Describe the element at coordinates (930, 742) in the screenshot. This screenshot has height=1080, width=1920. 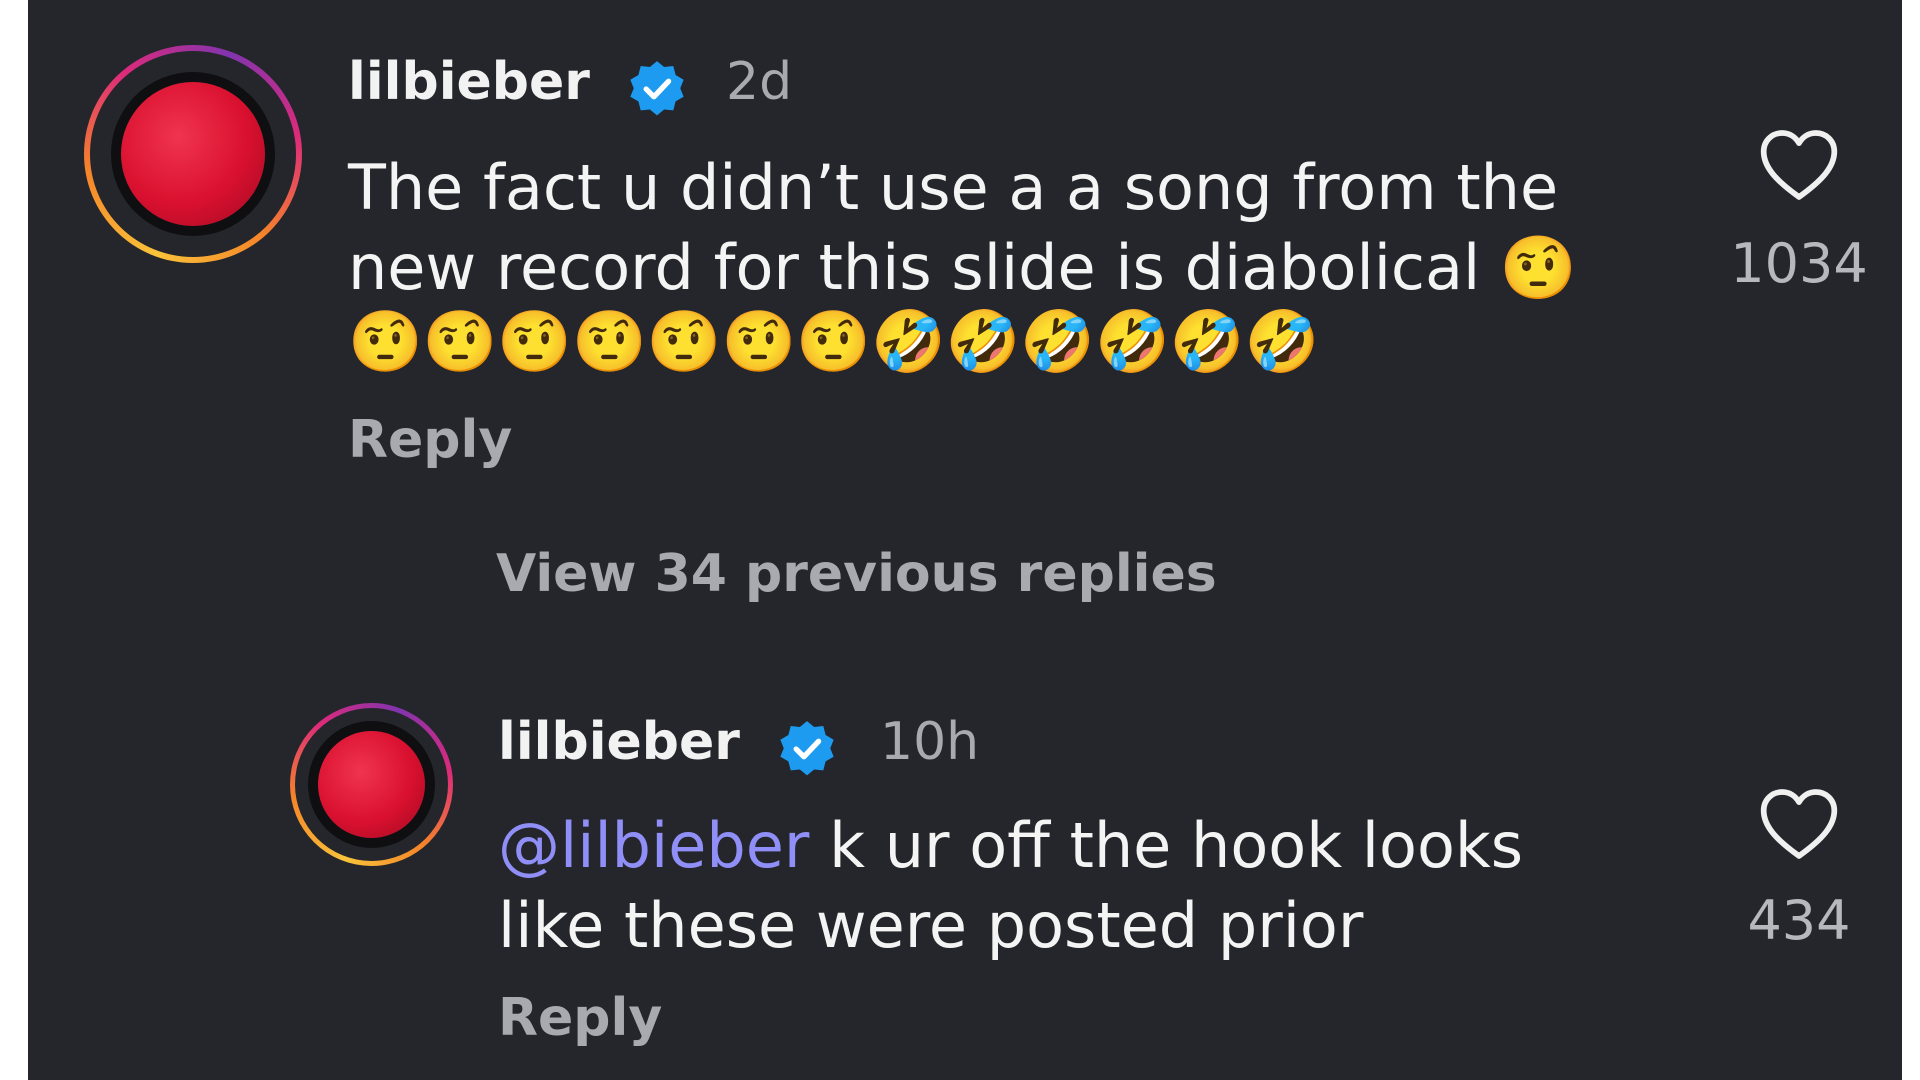
I see `comment-timestamp: 10h` at that location.